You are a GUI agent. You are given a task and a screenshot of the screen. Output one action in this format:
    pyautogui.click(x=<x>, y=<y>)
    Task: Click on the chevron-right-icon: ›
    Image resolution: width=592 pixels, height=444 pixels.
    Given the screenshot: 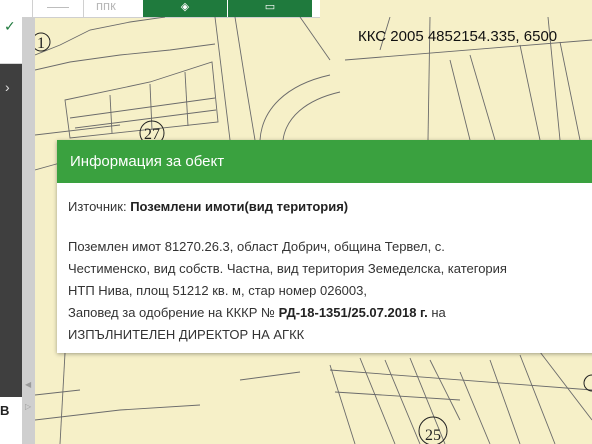 What is the action you would take?
    pyautogui.click(x=7, y=87)
    